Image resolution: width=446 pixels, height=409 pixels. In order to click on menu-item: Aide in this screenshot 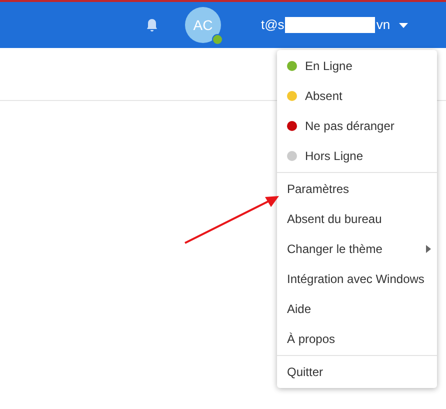, I will do `click(357, 309)`.